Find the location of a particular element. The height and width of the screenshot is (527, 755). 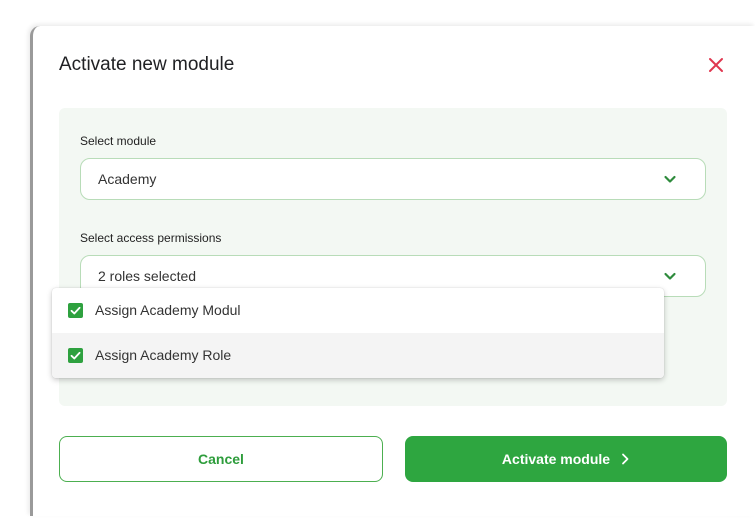

dialog-title: Activate new module is located at coordinates (147, 64).